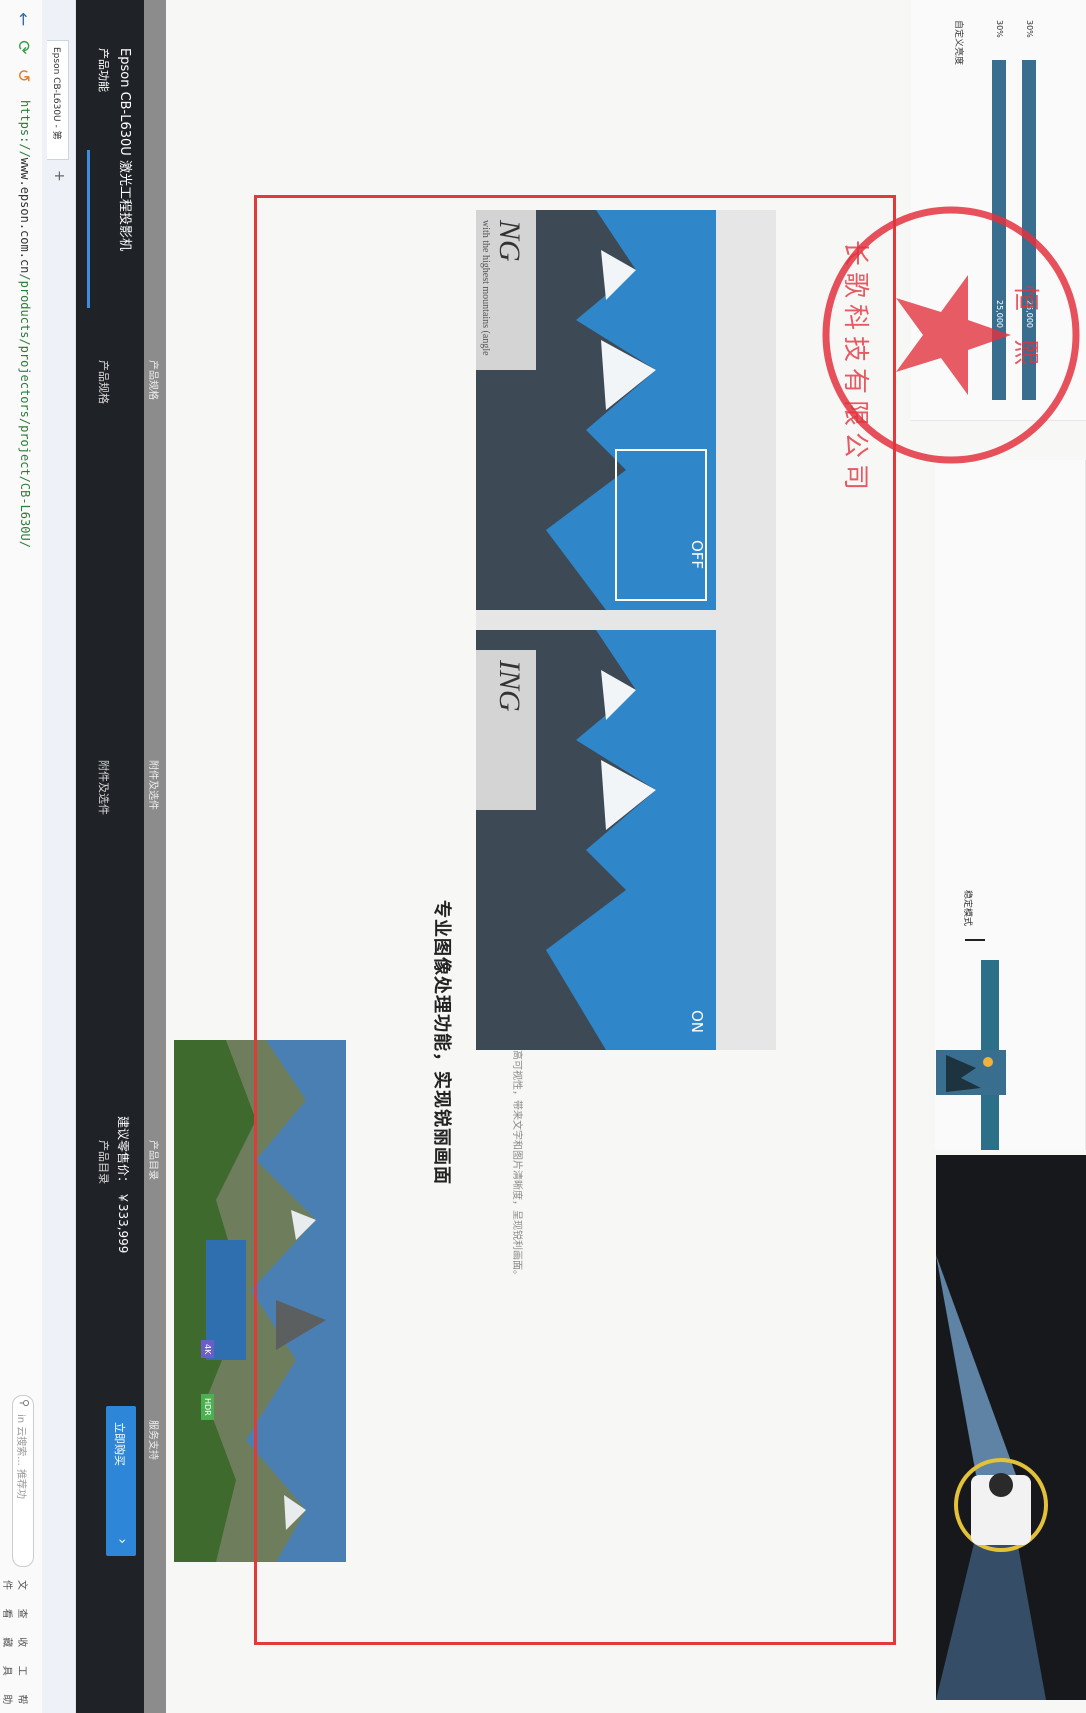 The width and height of the screenshot is (1086, 1713). Describe the element at coordinates (59, 176) in the screenshot. I see `new-tab-icon: +` at that location.